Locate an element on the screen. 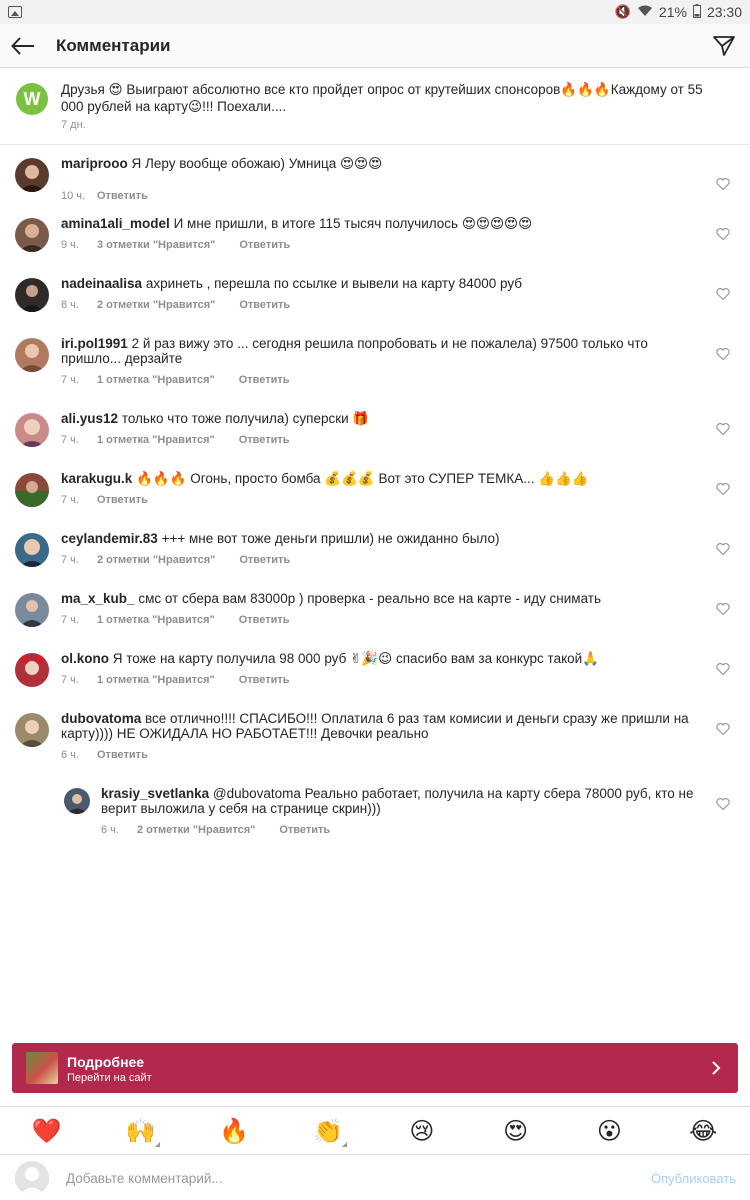 The width and height of the screenshot is (750, 1200). laughing-face-emoji-button: 😂 is located at coordinates (703, 1131).